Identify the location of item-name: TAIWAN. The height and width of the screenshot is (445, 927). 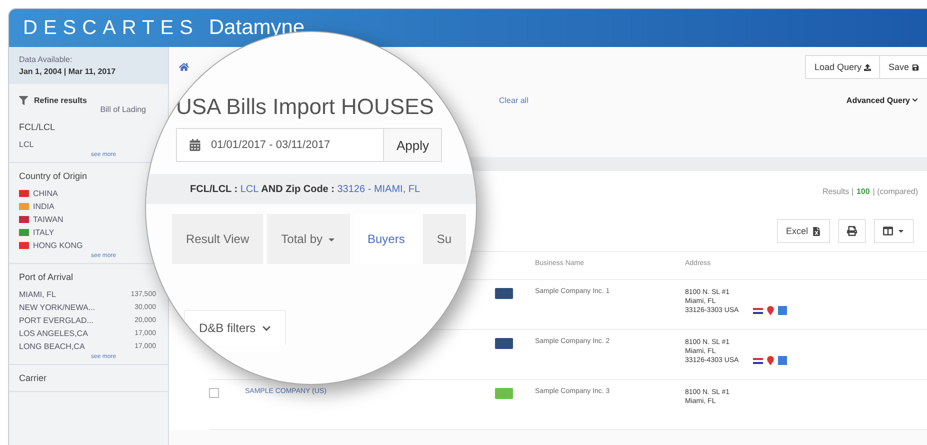
(48, 219).